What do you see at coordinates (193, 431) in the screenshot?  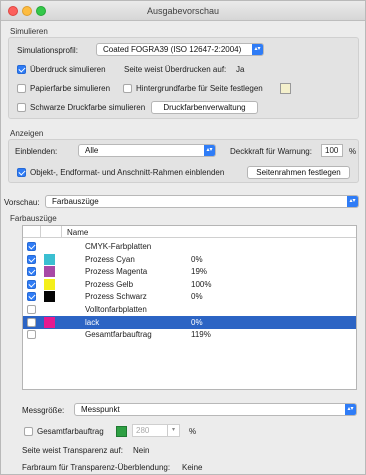 I see `total-ink-unit: %` at bounding box center [193, 431].